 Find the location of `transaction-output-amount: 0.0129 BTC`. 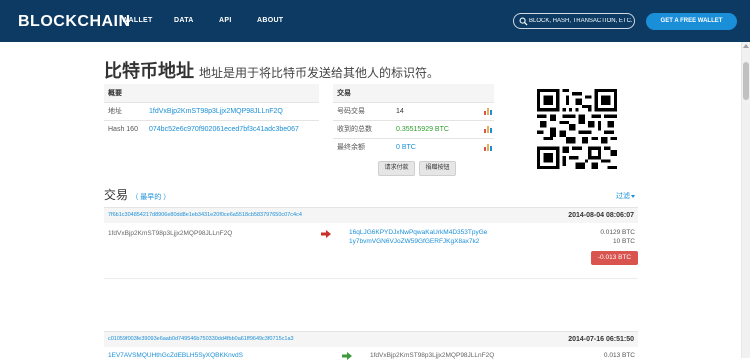

transaction-output-amount: 0.0129 BTC is located at coordinates (617, 232).